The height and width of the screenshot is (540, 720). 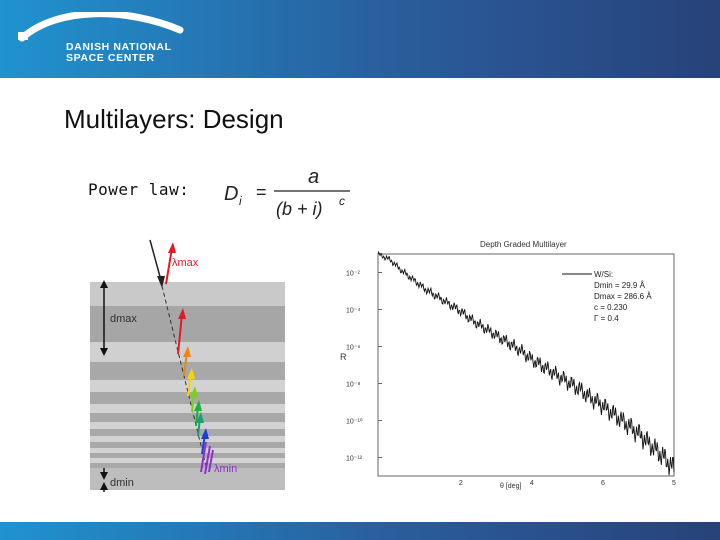 I want to click on legend-entry-4: Γ = 0.4, so click(x=606, y=318).